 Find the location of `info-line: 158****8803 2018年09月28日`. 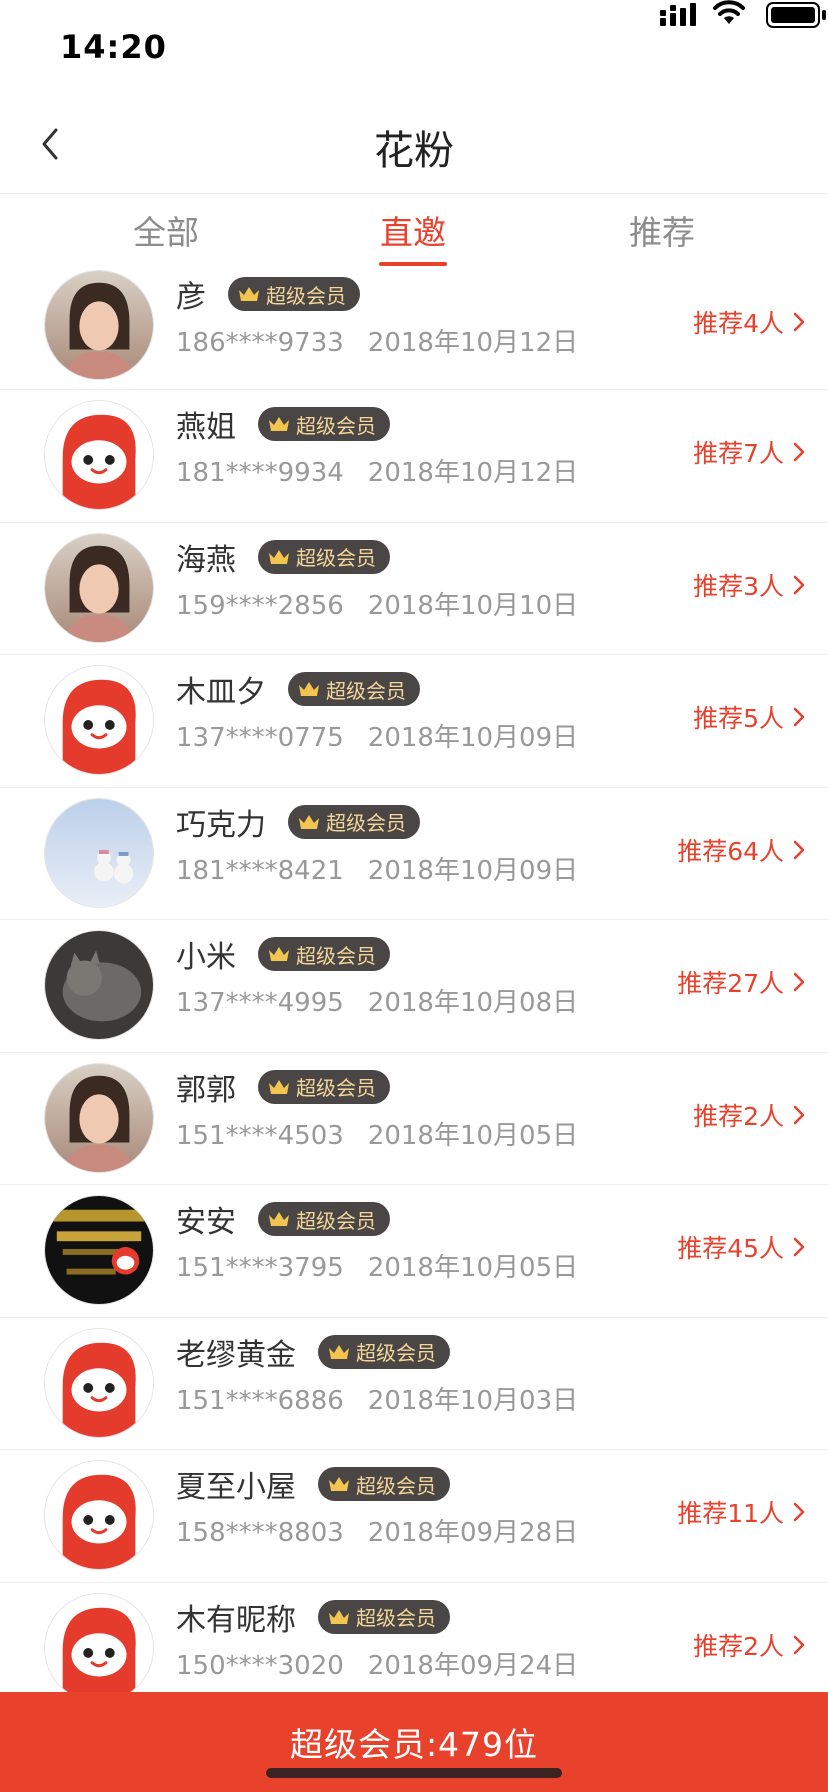

info-line: 158****8803 2018年09月28日 is located at coordinates (377, 1530).